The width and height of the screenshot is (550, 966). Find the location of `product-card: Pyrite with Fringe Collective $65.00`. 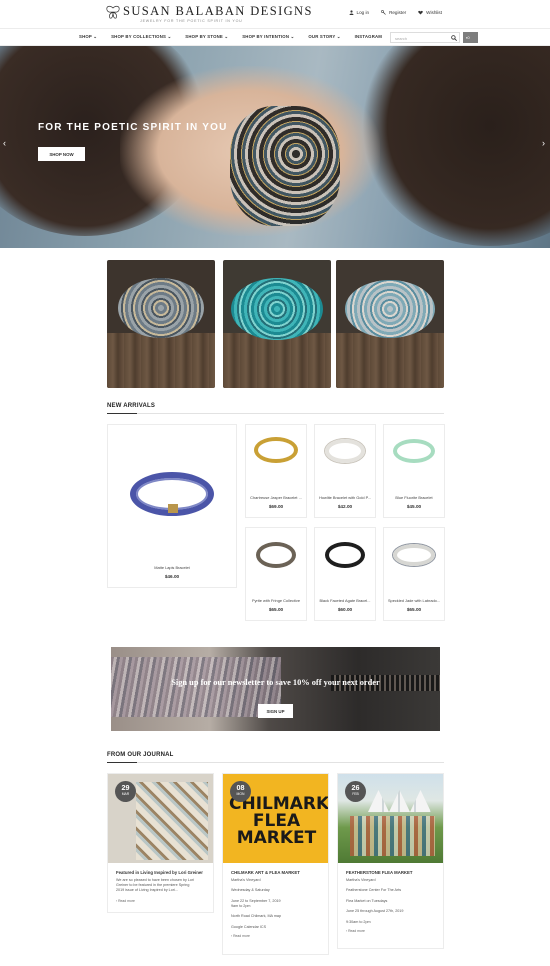

product-card: Pyrite with Fringe Collective $65.00 is located at coordinates (276, 574).